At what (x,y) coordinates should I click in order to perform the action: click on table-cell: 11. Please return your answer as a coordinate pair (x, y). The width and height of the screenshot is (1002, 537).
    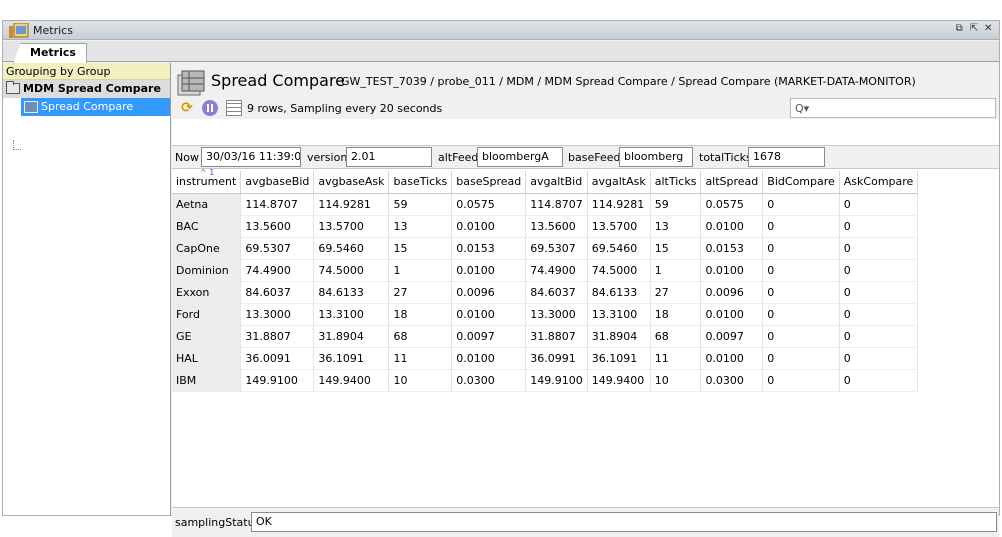
    Looking at the image, I should click on (420, 358).